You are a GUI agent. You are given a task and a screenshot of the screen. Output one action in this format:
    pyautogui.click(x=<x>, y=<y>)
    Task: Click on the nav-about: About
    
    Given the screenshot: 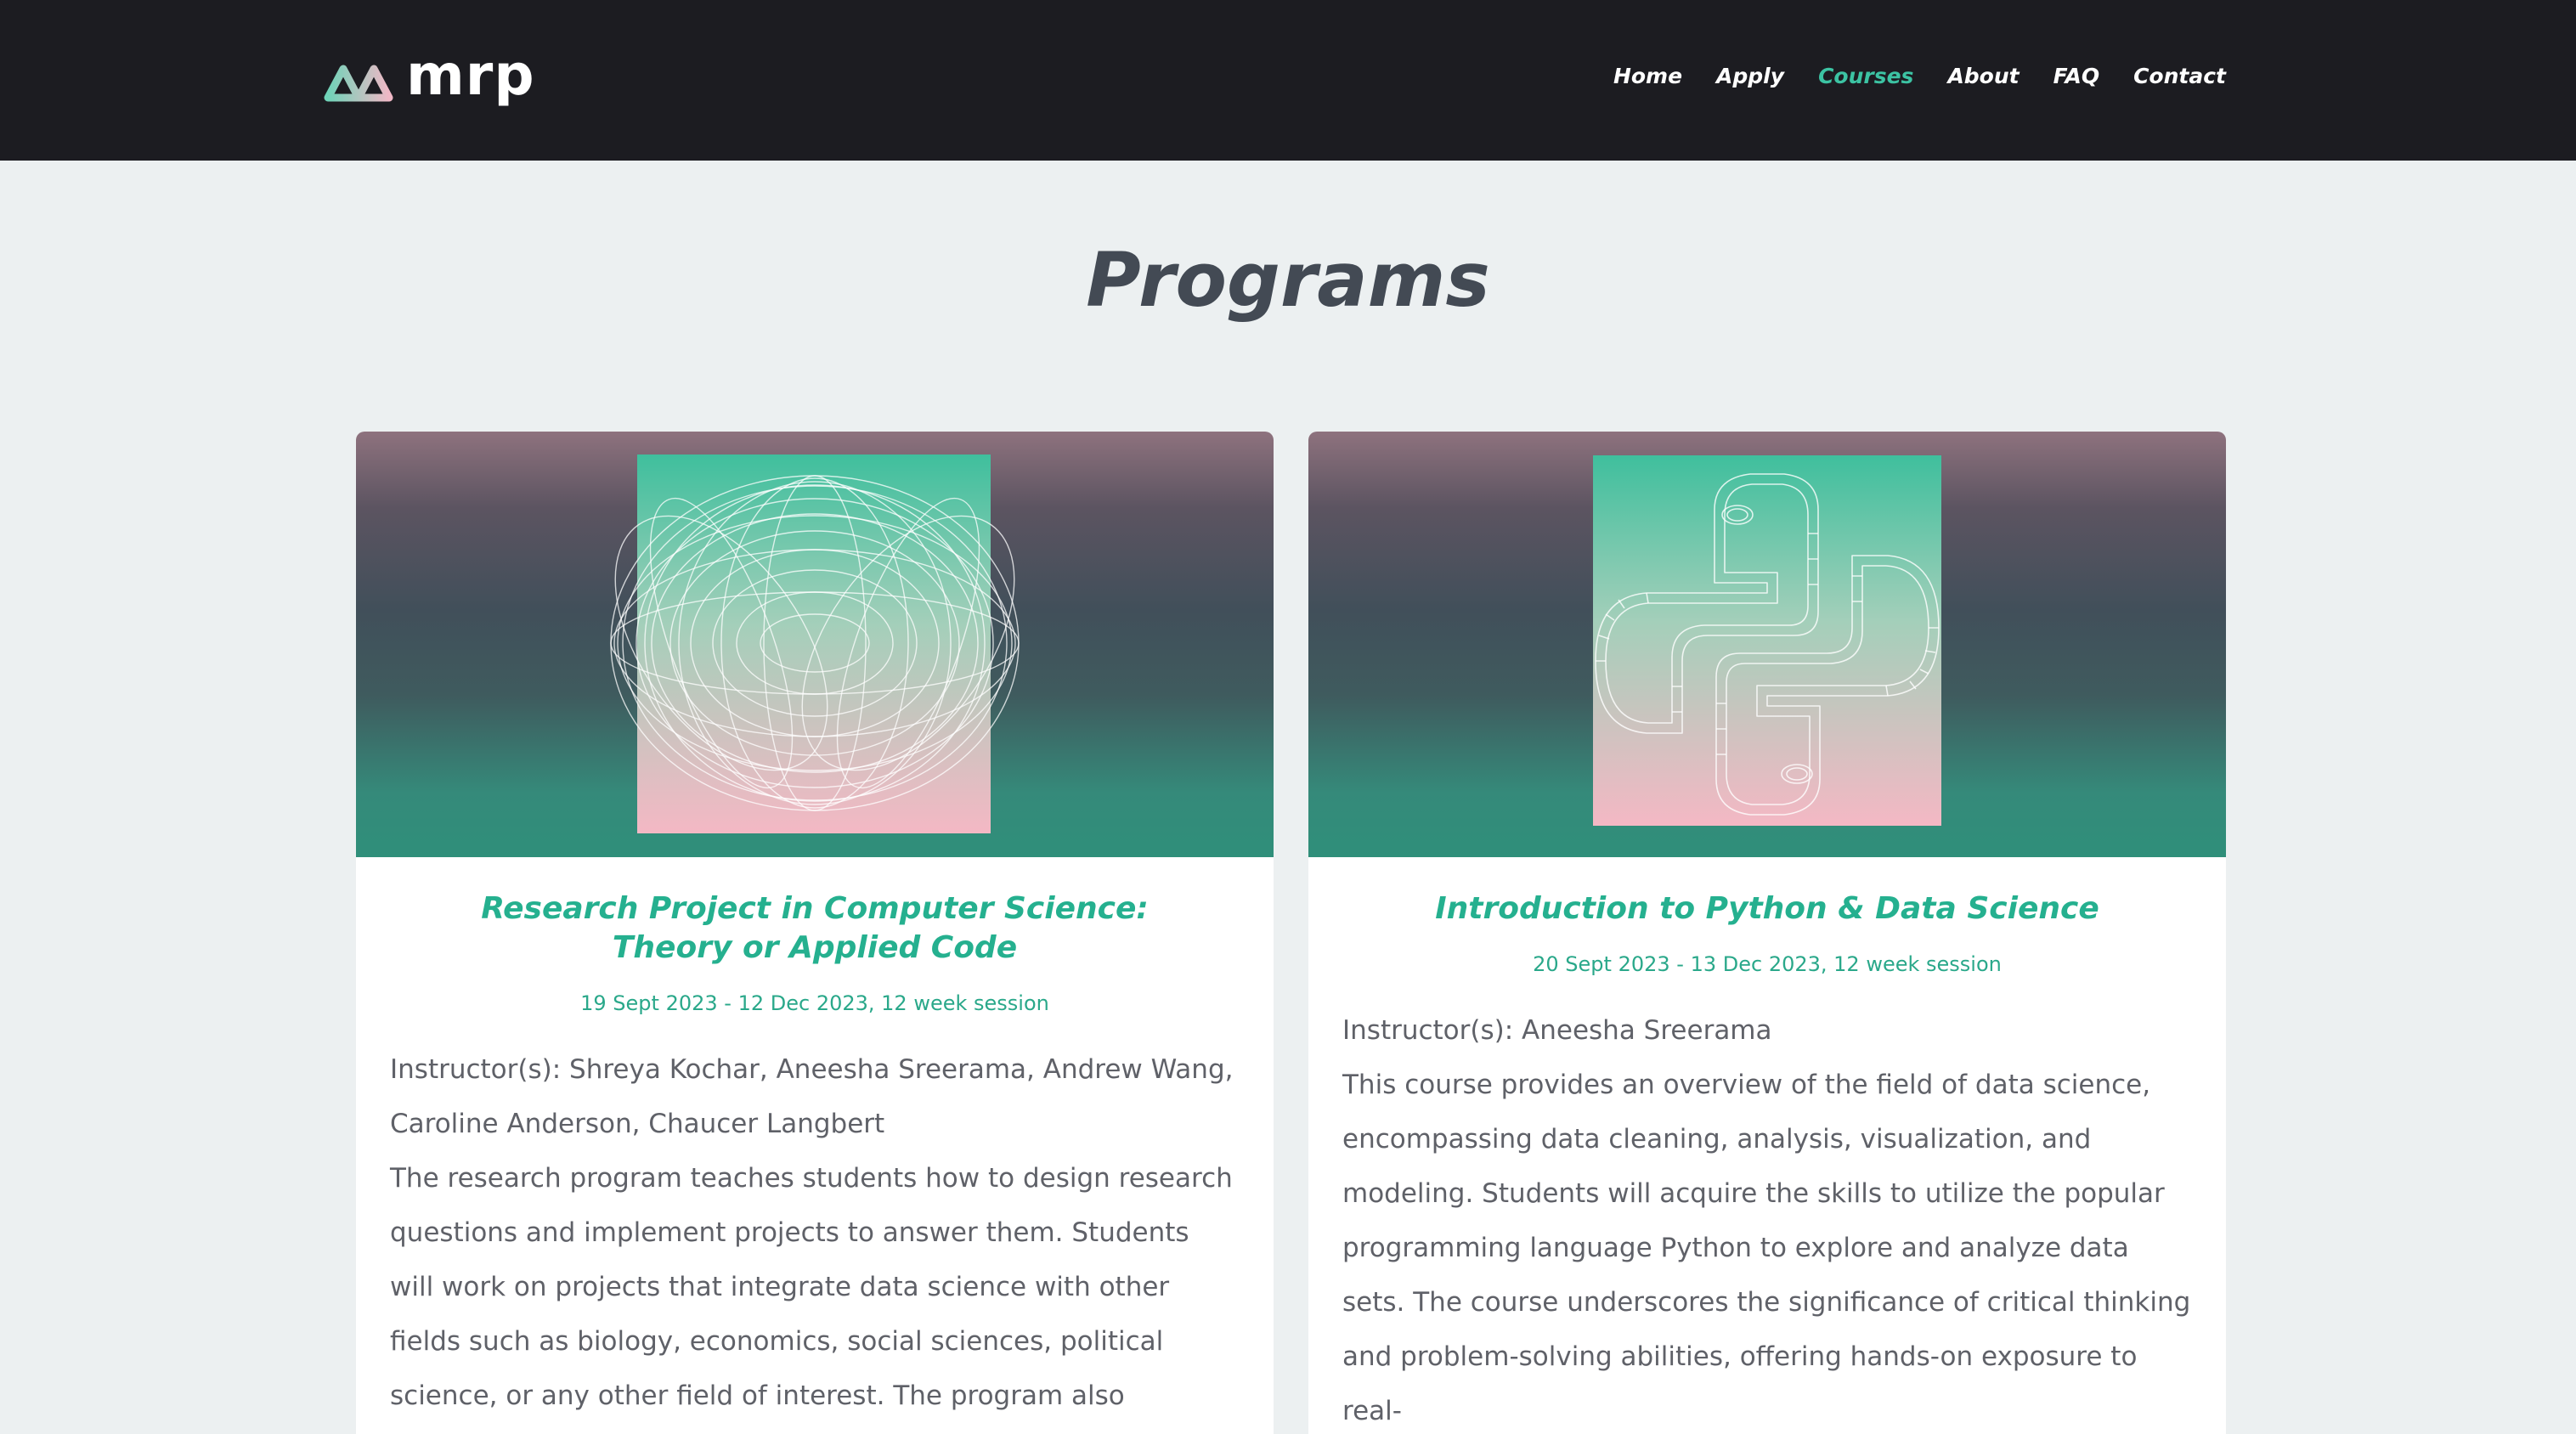 What is the action you would take?
    pyautogui.click(x=1983, y=76)
    